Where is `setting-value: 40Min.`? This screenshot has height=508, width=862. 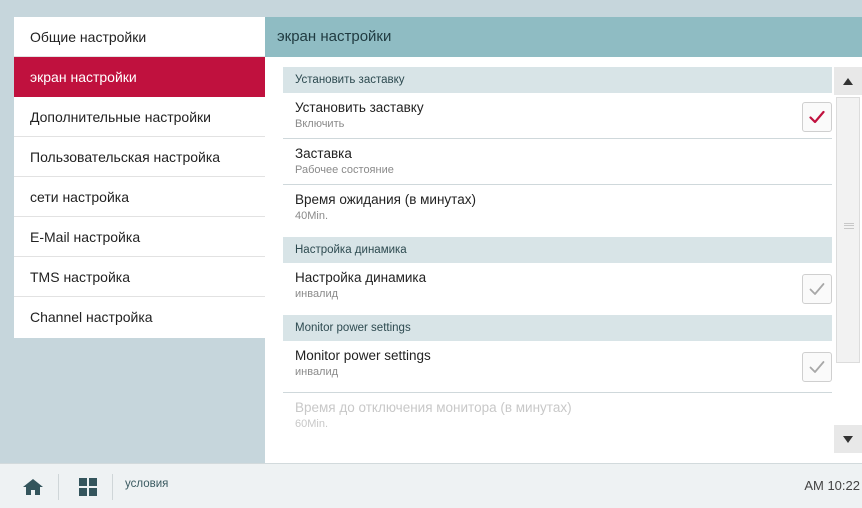 setting-value: 40Min. is located at coordinates (312, 216).